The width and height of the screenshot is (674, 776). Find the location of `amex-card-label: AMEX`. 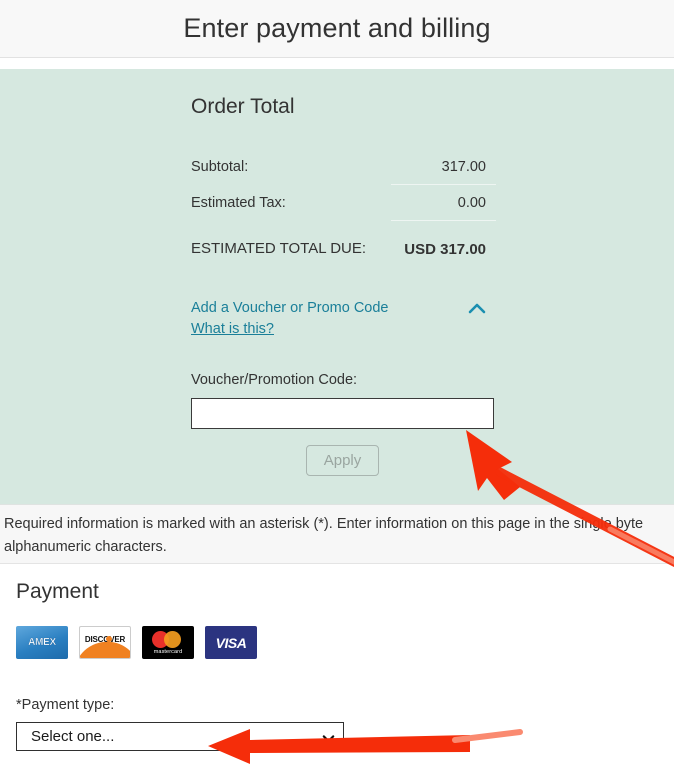

amex-card-label: AMEX is located at coordinates (42, 642).